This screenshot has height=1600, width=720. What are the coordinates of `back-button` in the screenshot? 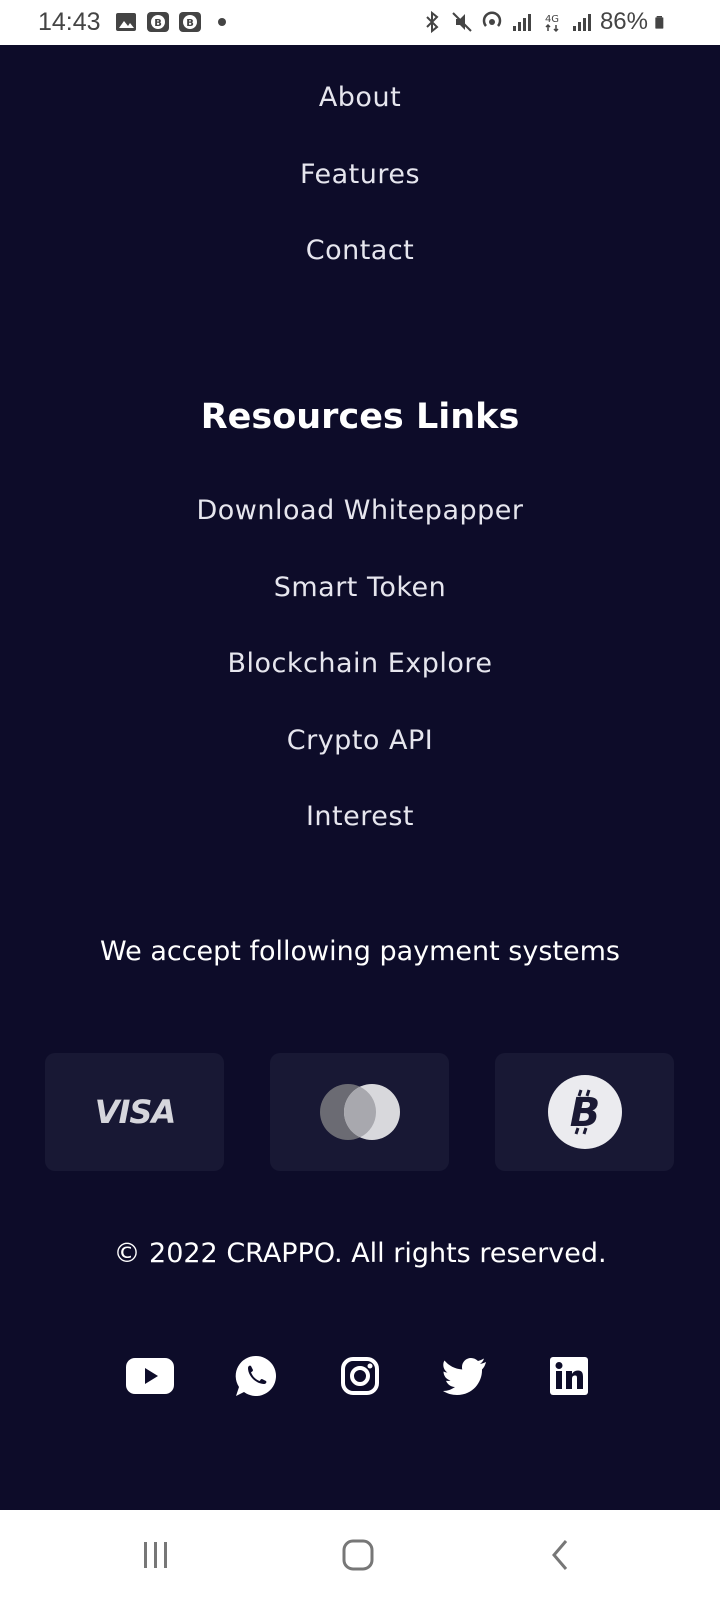 It's located at (560, 1555).